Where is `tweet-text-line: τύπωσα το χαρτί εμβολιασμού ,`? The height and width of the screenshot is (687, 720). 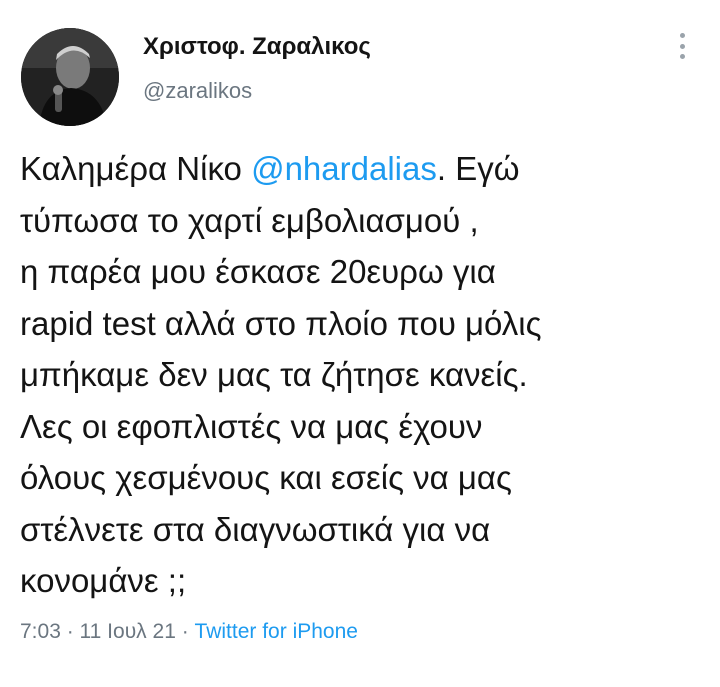
tweet-text-line: τύπωσα το χαρτί εμβολιασμού , is located at coordinates (249, 220).